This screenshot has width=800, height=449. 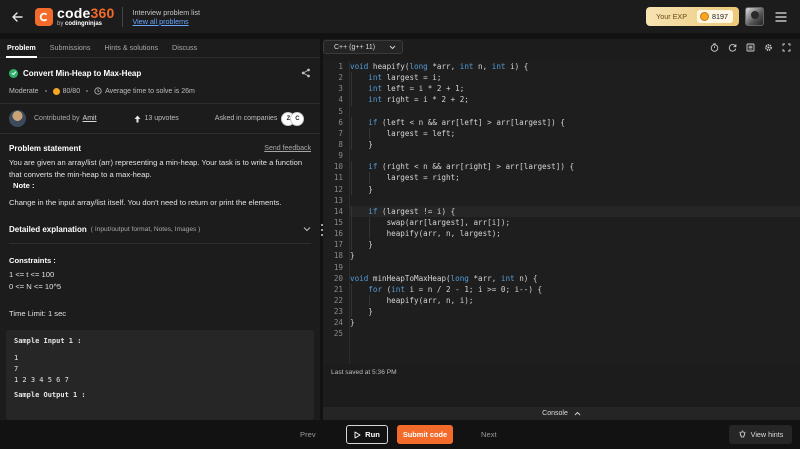 What do you see at coordinates (338, 267) in the screenshot?
I see `line-number: 19` at bounding box center [338, 267].